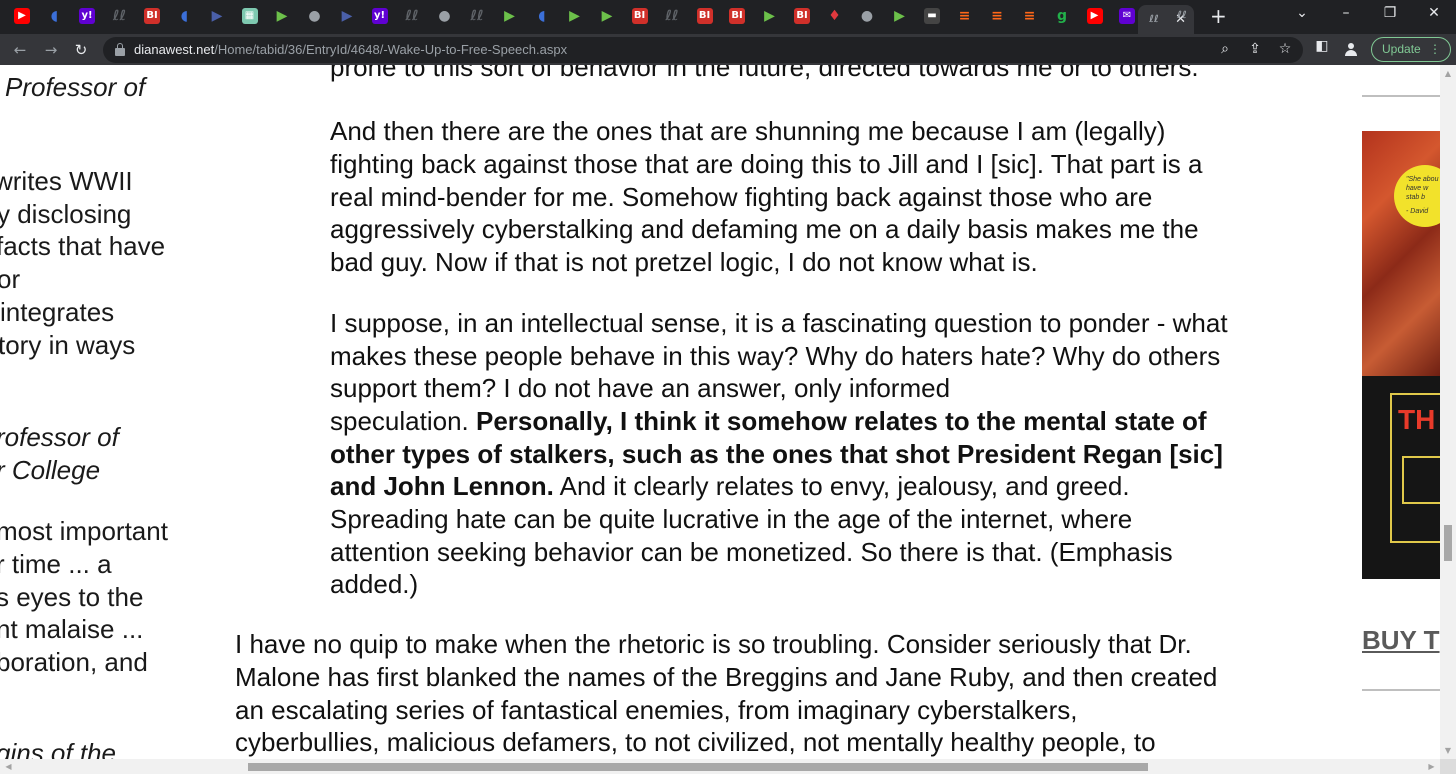 Image resolution: width=1456 pixels, height=774 pixels. What do you see at coordinates (403, 421) in the screenshot?
I see `quote-text: speculation.` at bounding box center [403, 421].